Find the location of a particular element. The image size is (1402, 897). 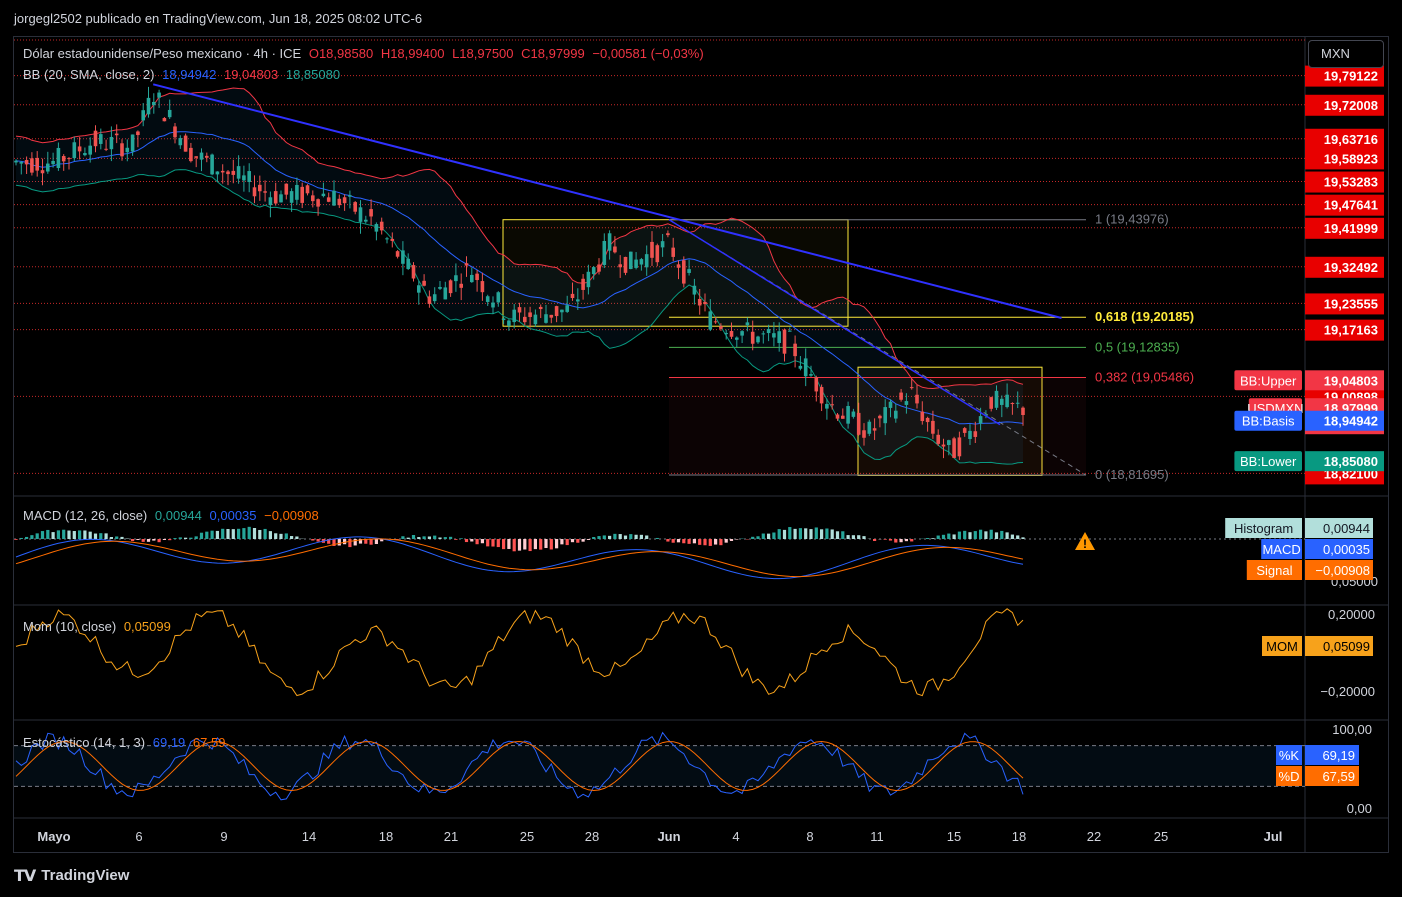

stoch-axis-label: 100,00 is located at coordinates (1352, 729).